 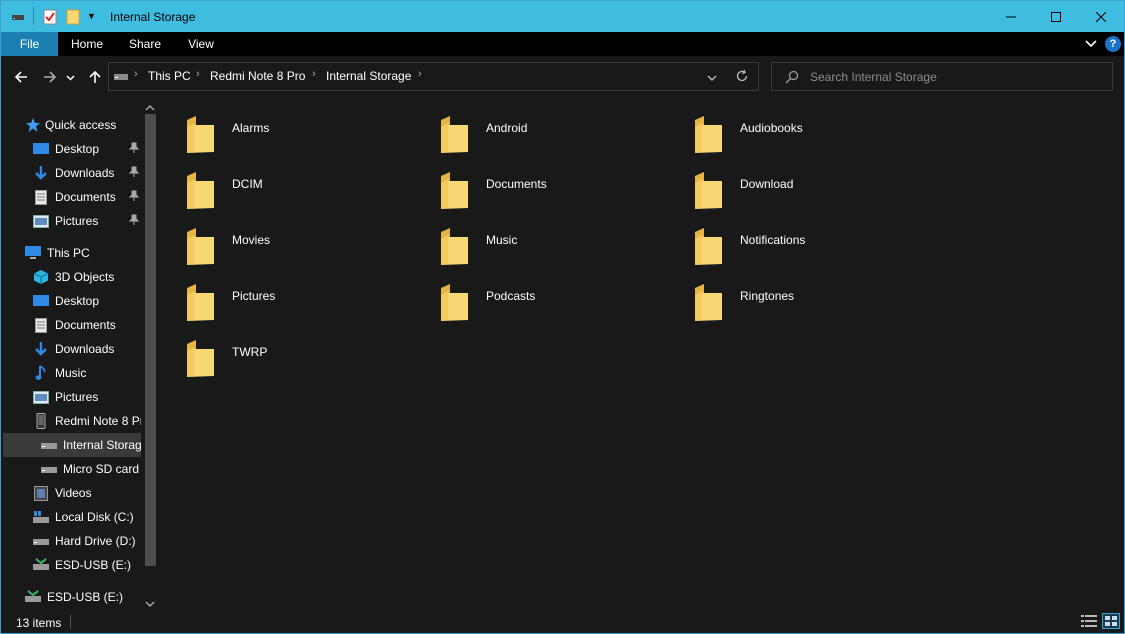 I want to click on nav-quick-documents: Documents, so click(x=87, y=197).